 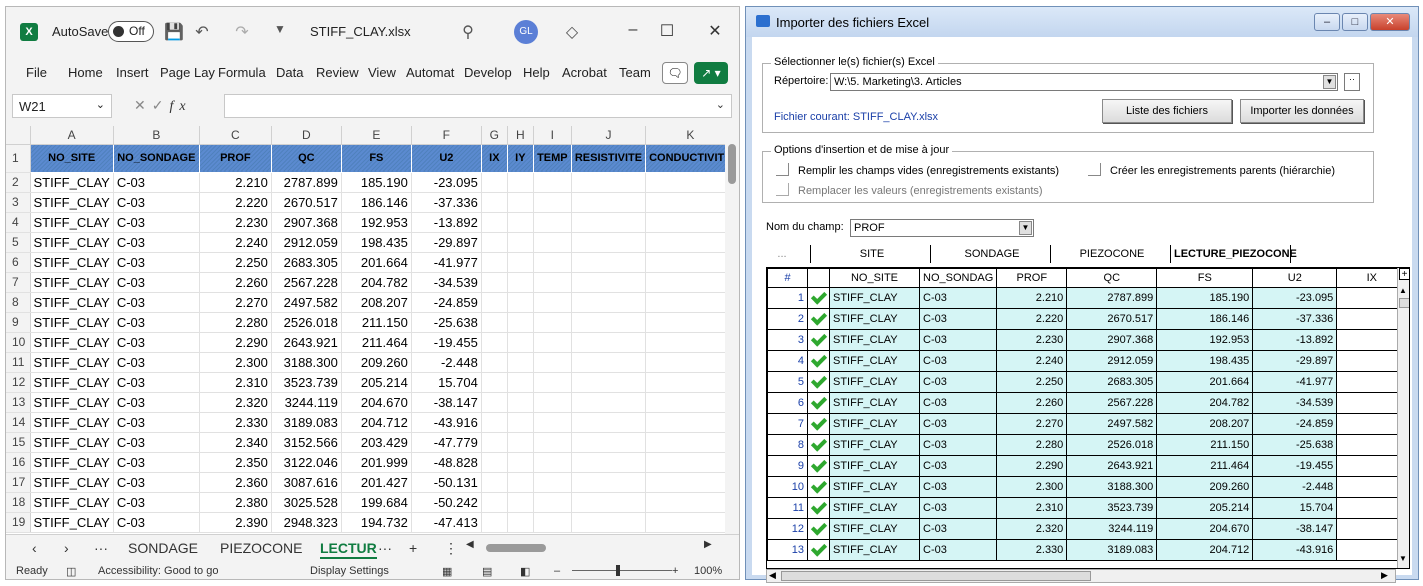 I want to click on row-header: 2, so click(x=18, y=182).